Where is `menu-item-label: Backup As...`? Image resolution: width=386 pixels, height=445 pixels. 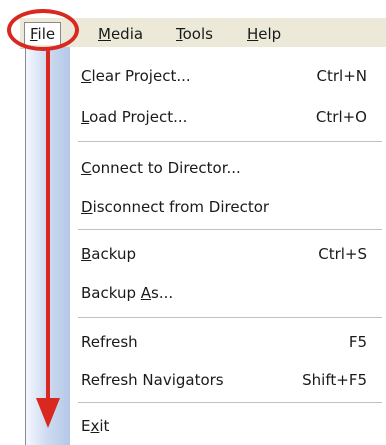
menu-item-label: Backup As... is located at coordinates (127, 293).